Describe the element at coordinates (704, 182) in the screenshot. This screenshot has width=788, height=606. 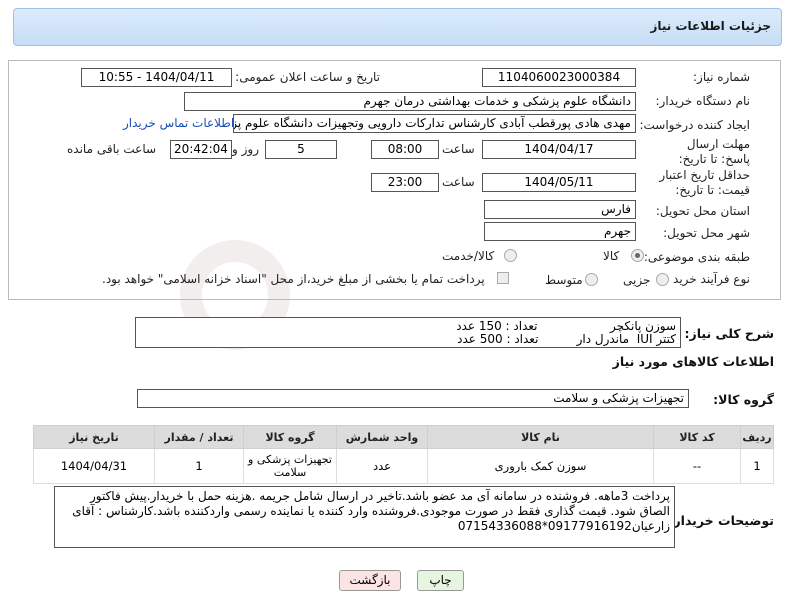
I see `price-validity-label: حداقل تاریخ اعتبار قیمت: تا تاریخ:` at that location.